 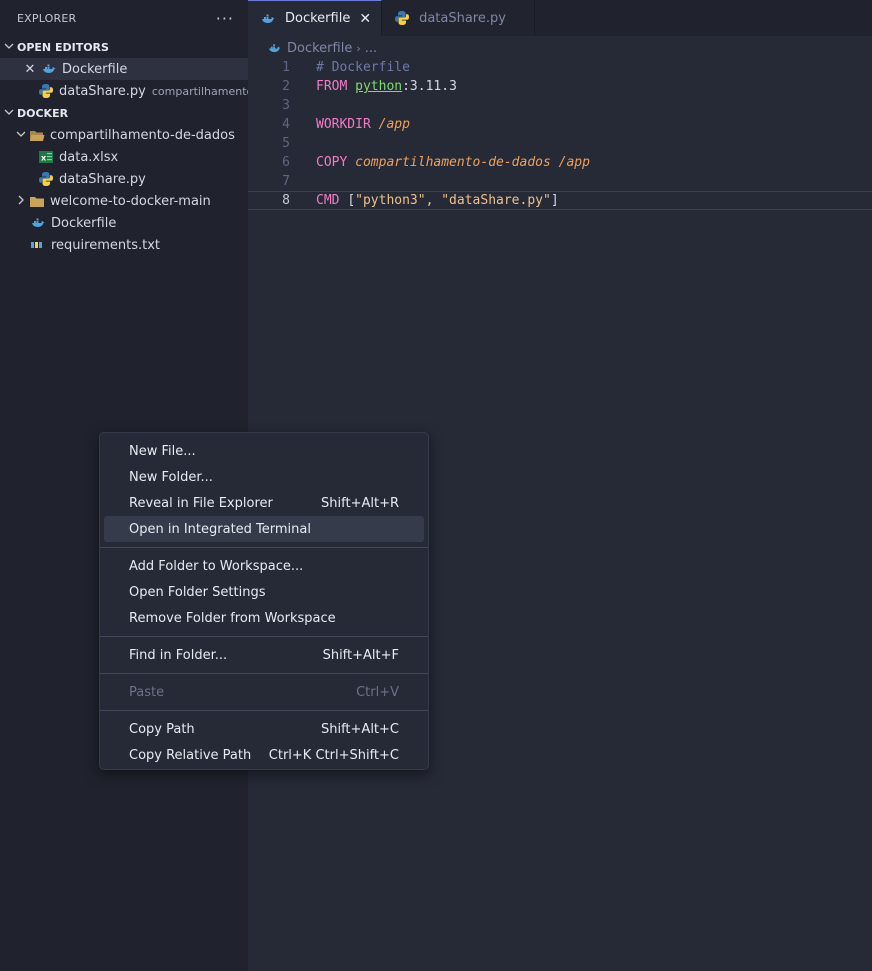 I want to click on menu-item-label: Open Folder Settings, so click(x=197, y=592).